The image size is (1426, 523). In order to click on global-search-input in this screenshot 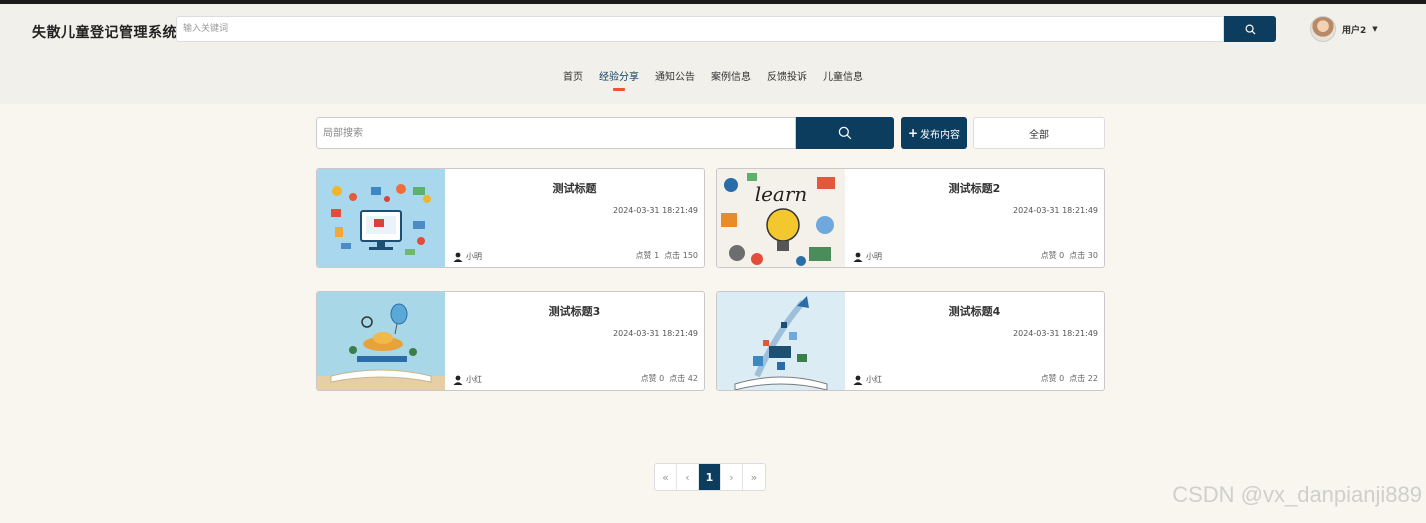, I will do `click(700, 29)`.